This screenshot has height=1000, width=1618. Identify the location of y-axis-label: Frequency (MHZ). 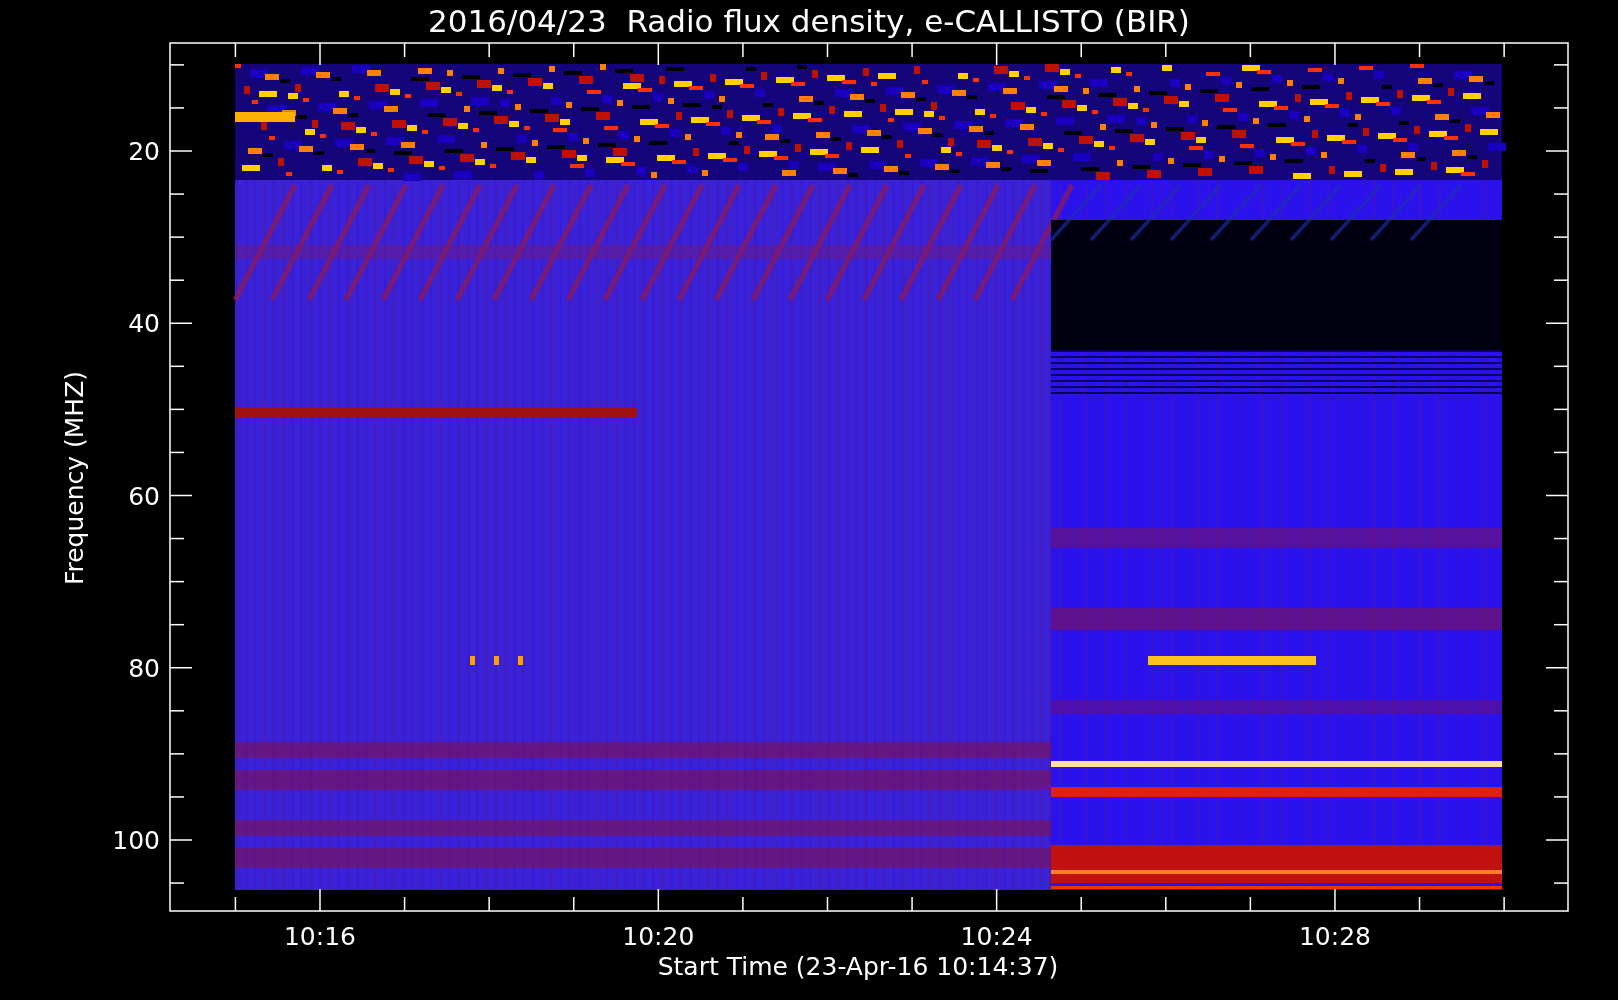
(74, 478).